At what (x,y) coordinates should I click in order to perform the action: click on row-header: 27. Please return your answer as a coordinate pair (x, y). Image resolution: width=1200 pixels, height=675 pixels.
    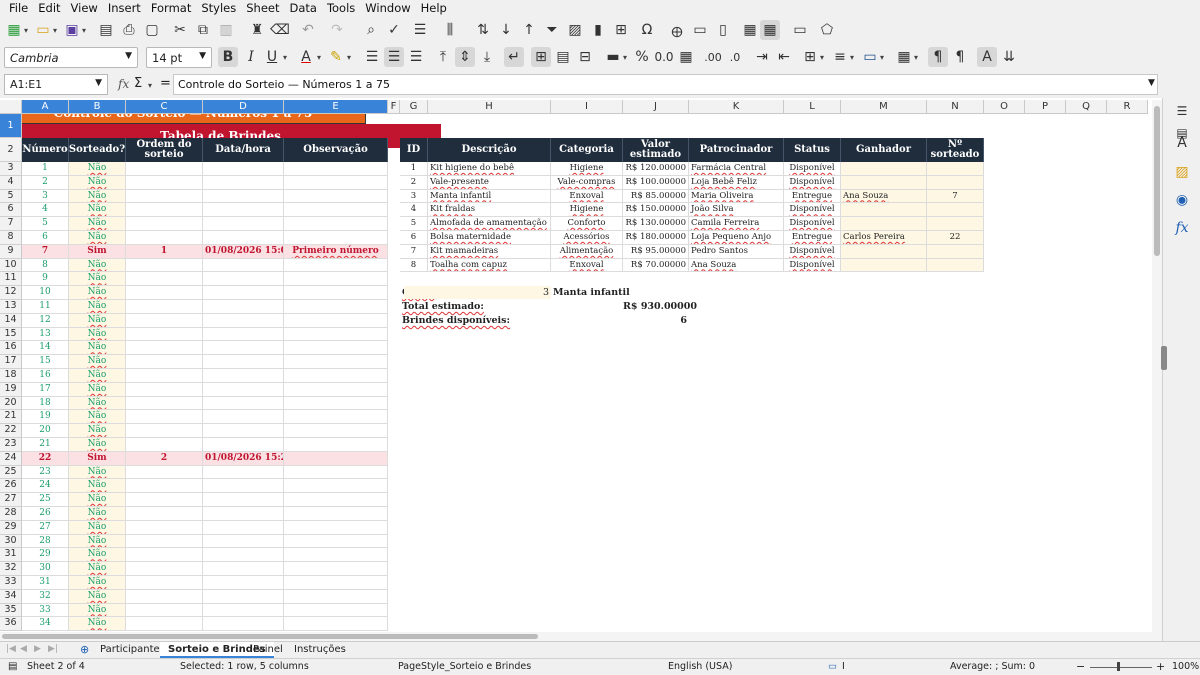
    Looking at the image, I should click on (11, 500).